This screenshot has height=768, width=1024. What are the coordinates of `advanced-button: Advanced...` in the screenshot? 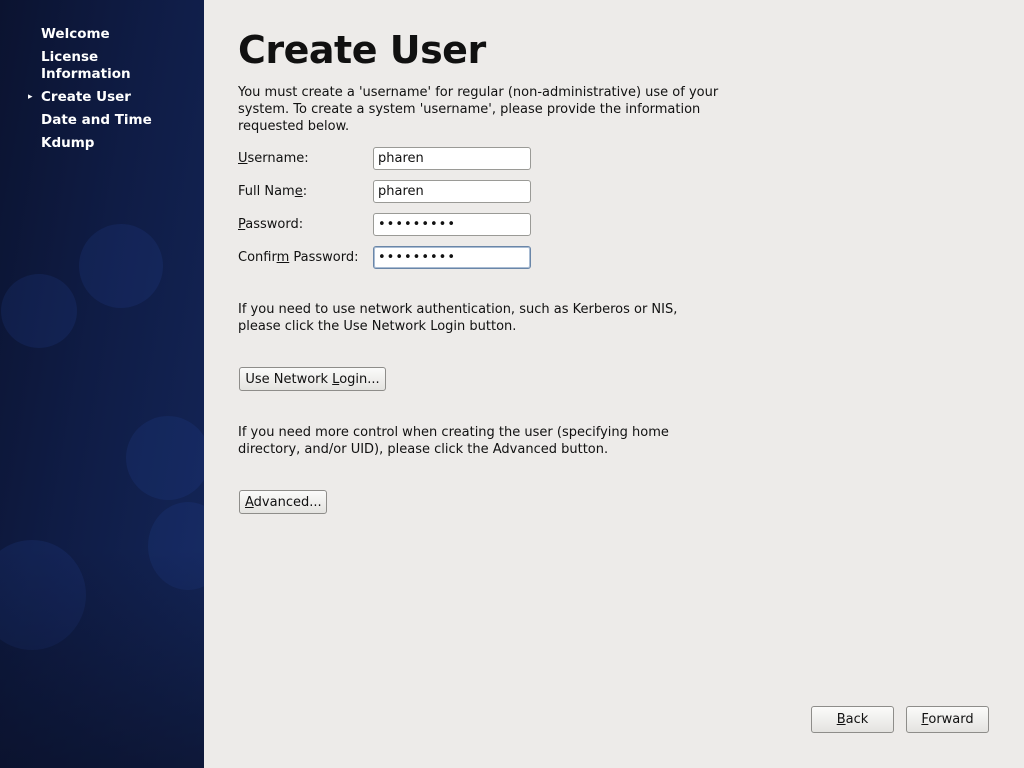 It's located at (283, 502).